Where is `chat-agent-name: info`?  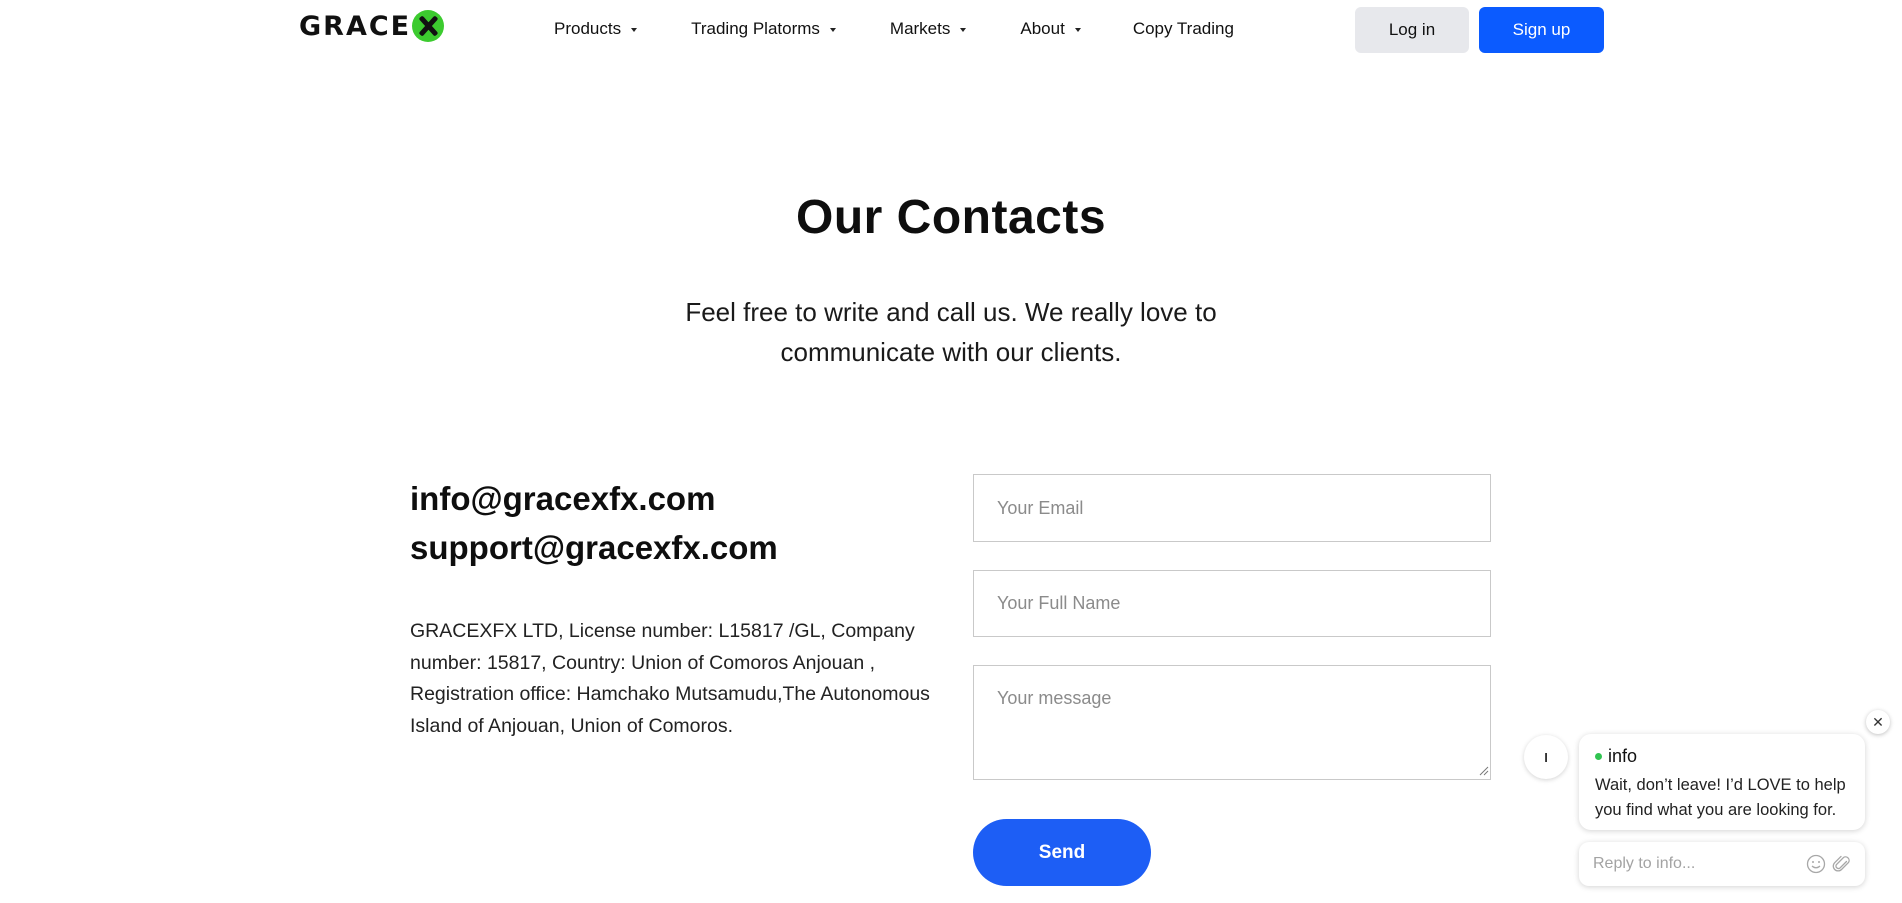
chat-agent-name: info is located at coordinates (1623, 756).